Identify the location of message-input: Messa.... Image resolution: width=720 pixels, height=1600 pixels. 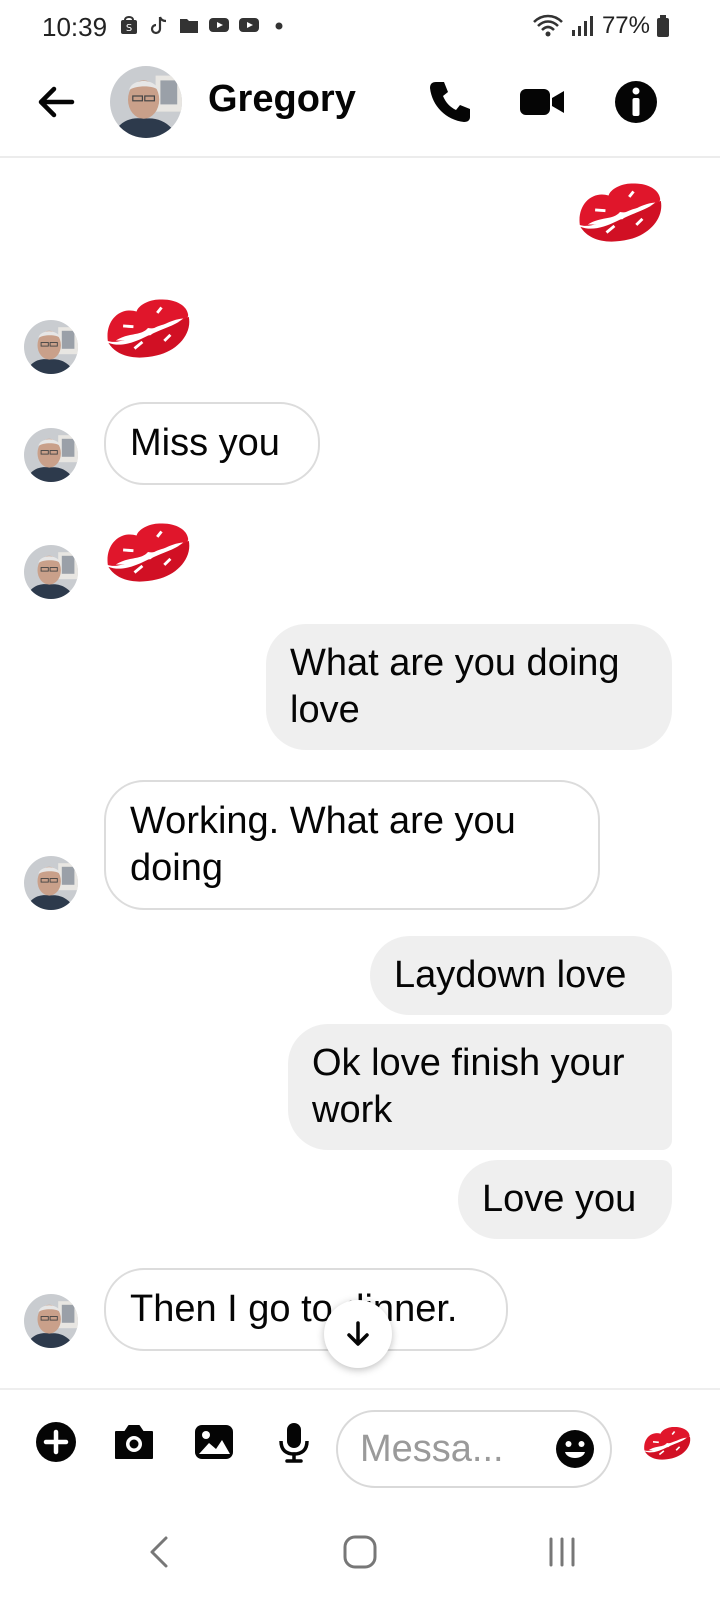
(474, 1449).